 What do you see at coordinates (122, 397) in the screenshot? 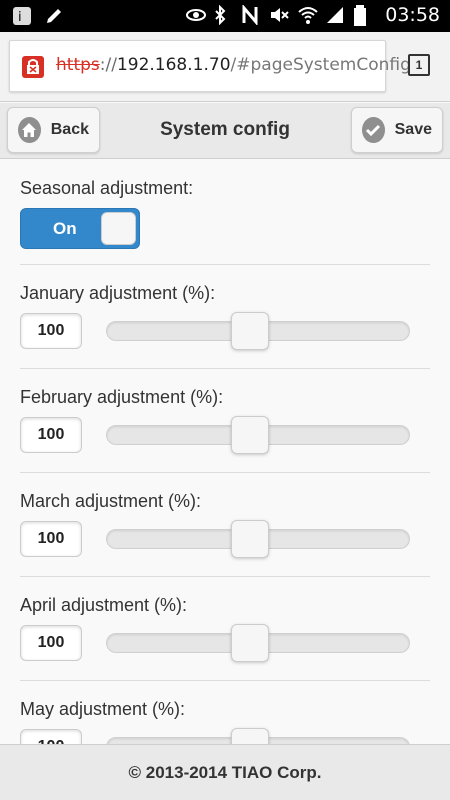
I see `month-adjustment-label: February adjustment (%):` at bounding box center [122, 397].